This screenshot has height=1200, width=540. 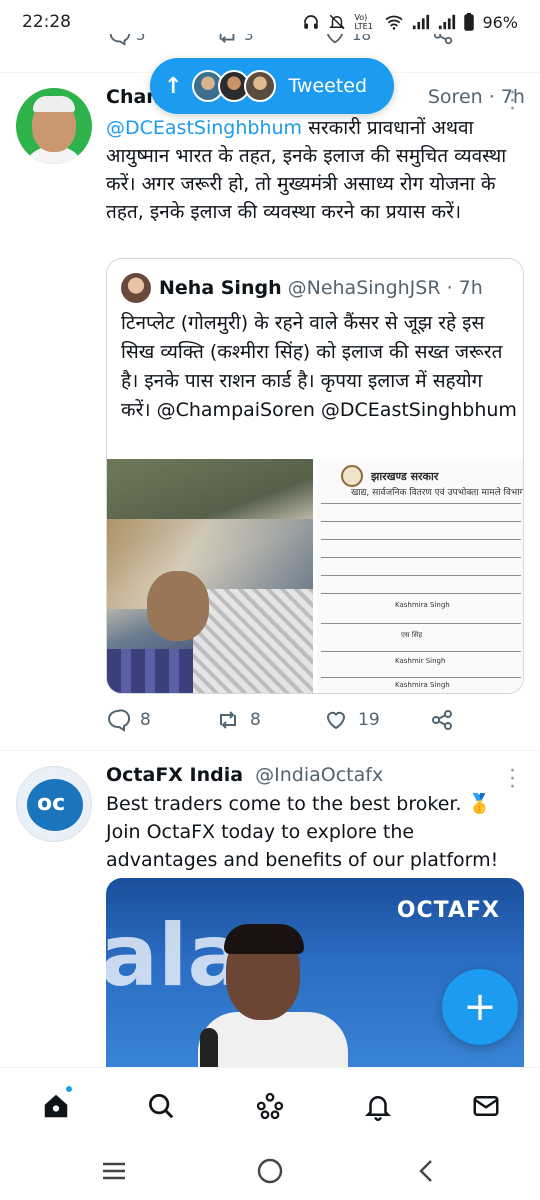 I want to click on messages-icon, so click(x=486, y=1106).